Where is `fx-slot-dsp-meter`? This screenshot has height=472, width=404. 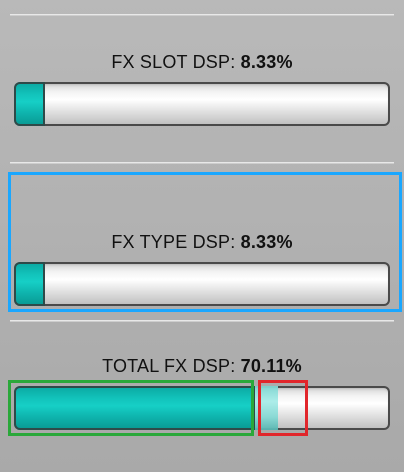 fx-slot-dsp-meter is located at coordinates (202, 104).